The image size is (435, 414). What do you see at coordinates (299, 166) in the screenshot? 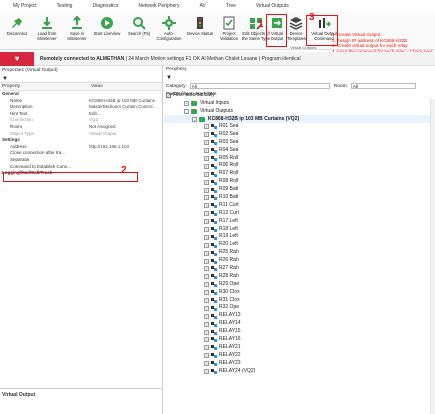
I see `relay-item: + R06 Roll` at bounding box center [299, 166].